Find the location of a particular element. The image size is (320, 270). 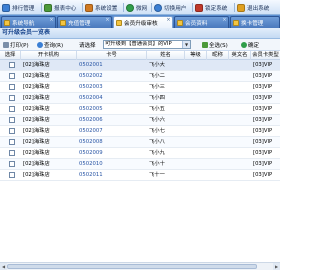

cell-name: 飞小九 is located at coordinates (157, 153).